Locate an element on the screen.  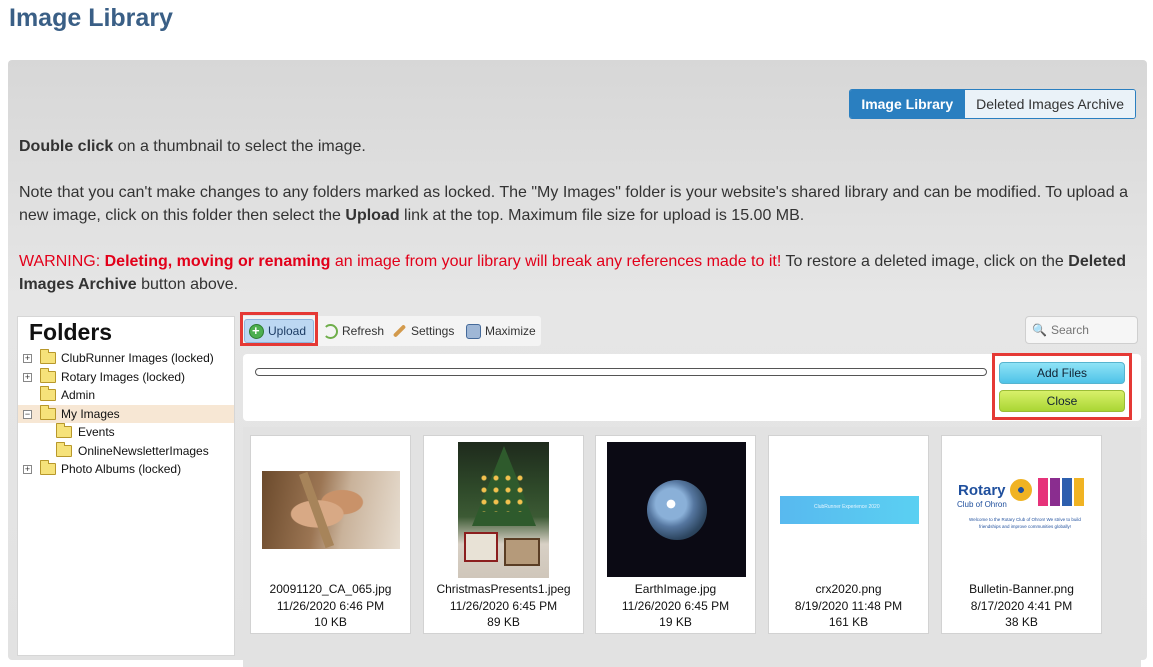
maximize-button: Maximize is located at coordinates (501, 331).